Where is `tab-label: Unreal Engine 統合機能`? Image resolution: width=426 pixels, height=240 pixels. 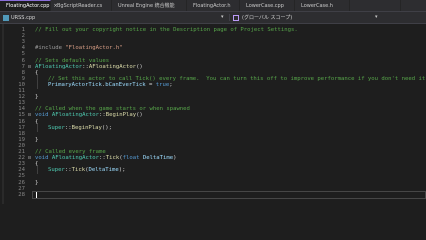
tab-label: Unreal Engine 統合機能 is located at coordinates (146, 6).